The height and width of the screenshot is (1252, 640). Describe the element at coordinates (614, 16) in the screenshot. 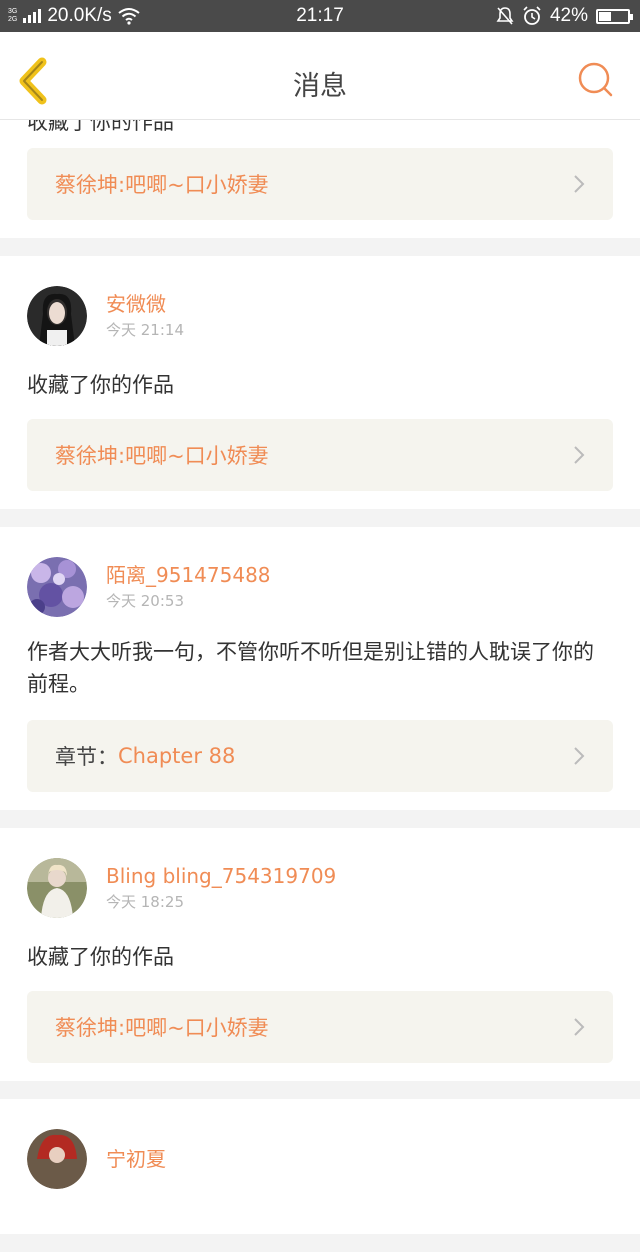

I see `battery-icon` at that location.